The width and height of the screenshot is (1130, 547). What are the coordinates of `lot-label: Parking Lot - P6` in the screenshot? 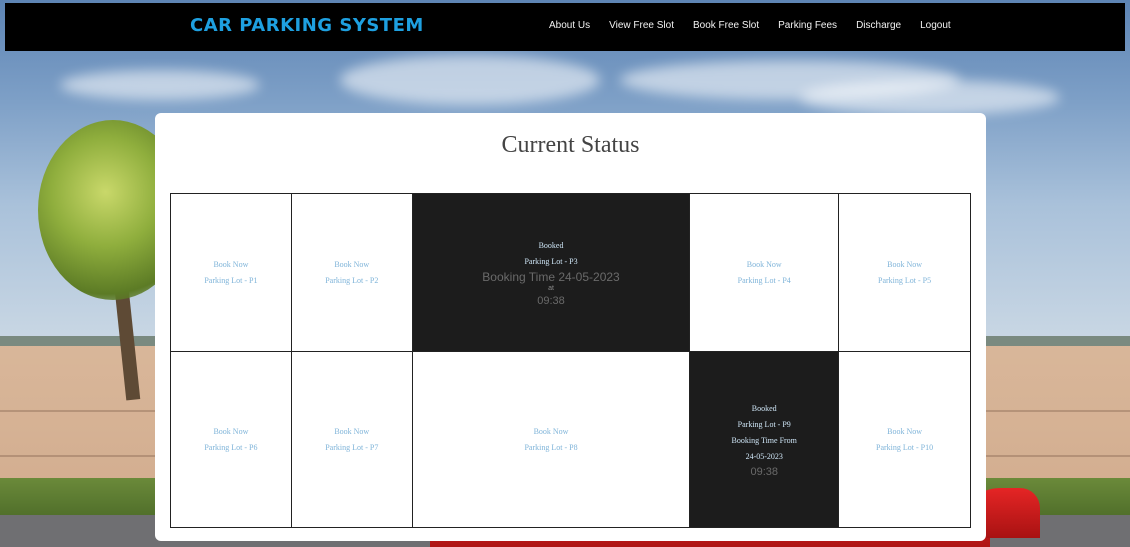 It's located at (231, 448).